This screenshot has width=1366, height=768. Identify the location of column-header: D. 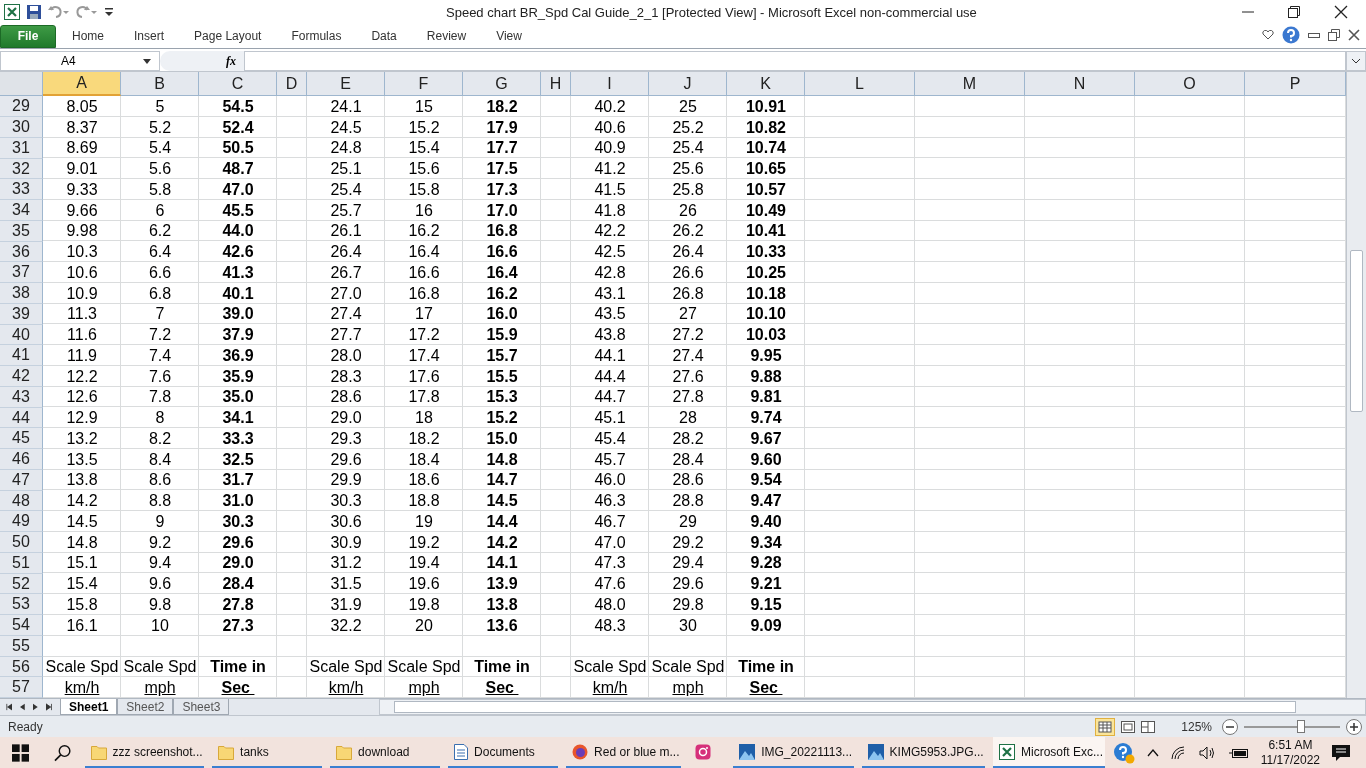
(292, 84).